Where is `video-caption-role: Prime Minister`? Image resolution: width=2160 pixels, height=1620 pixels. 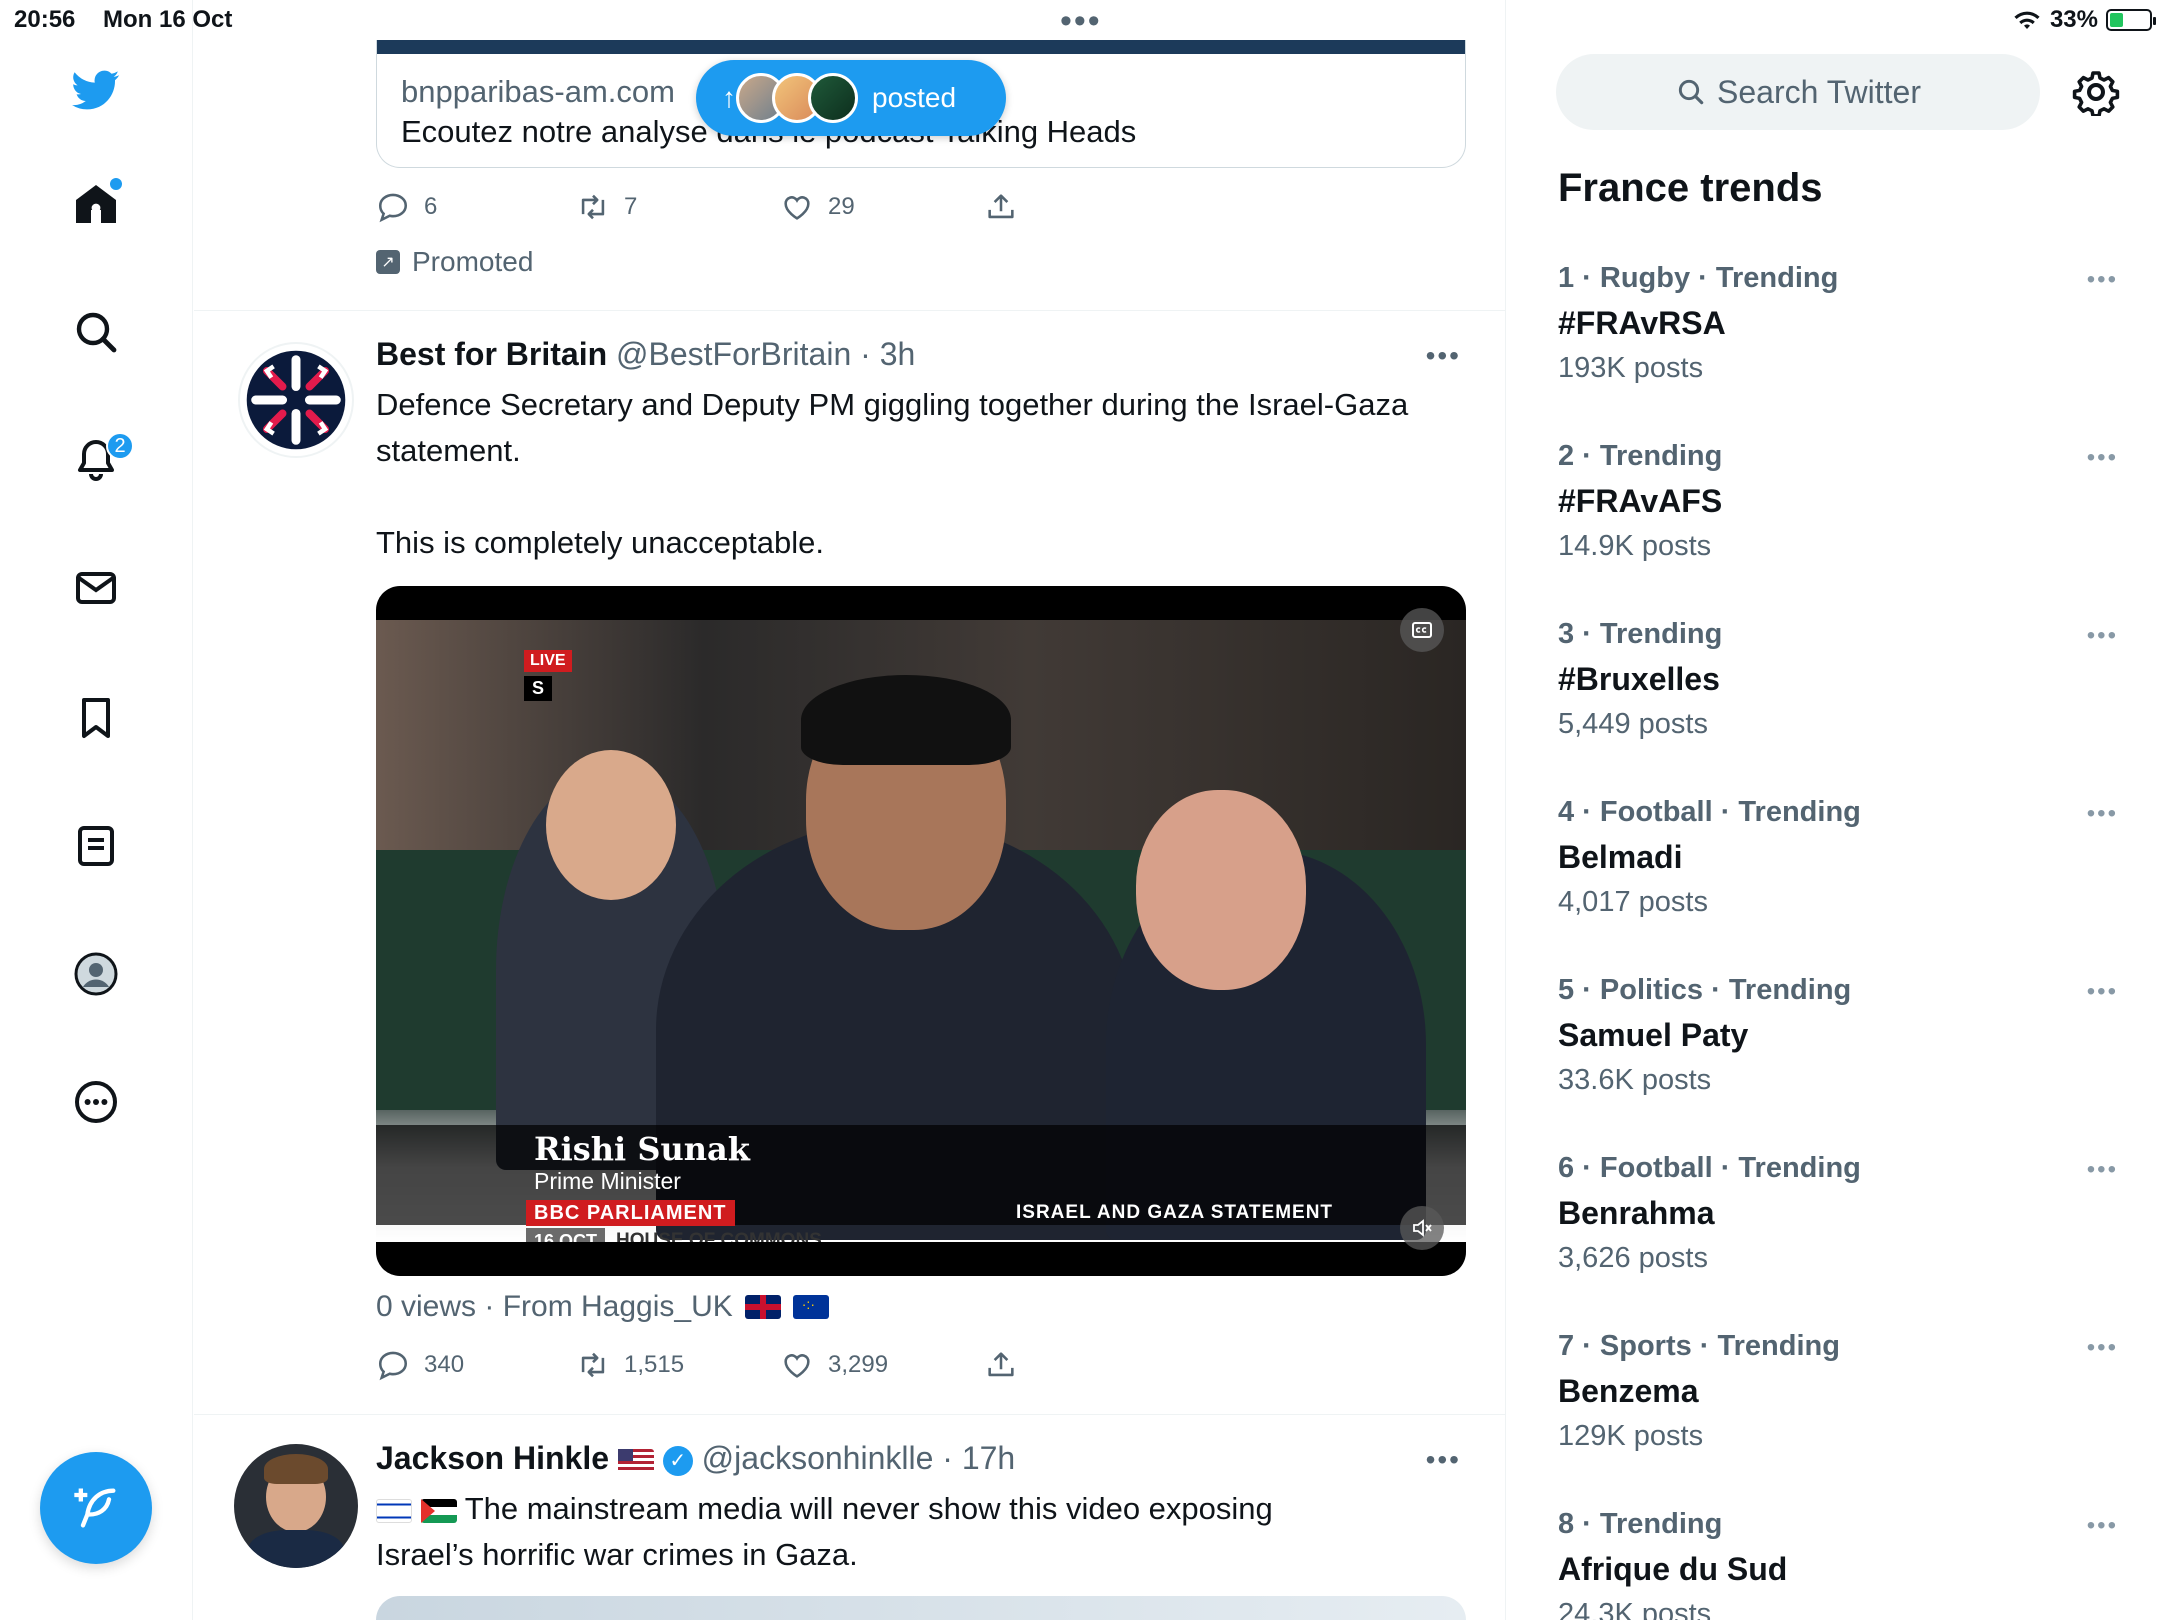 video-caption-role: Prime Minister is located at coordinates (607, 1181).